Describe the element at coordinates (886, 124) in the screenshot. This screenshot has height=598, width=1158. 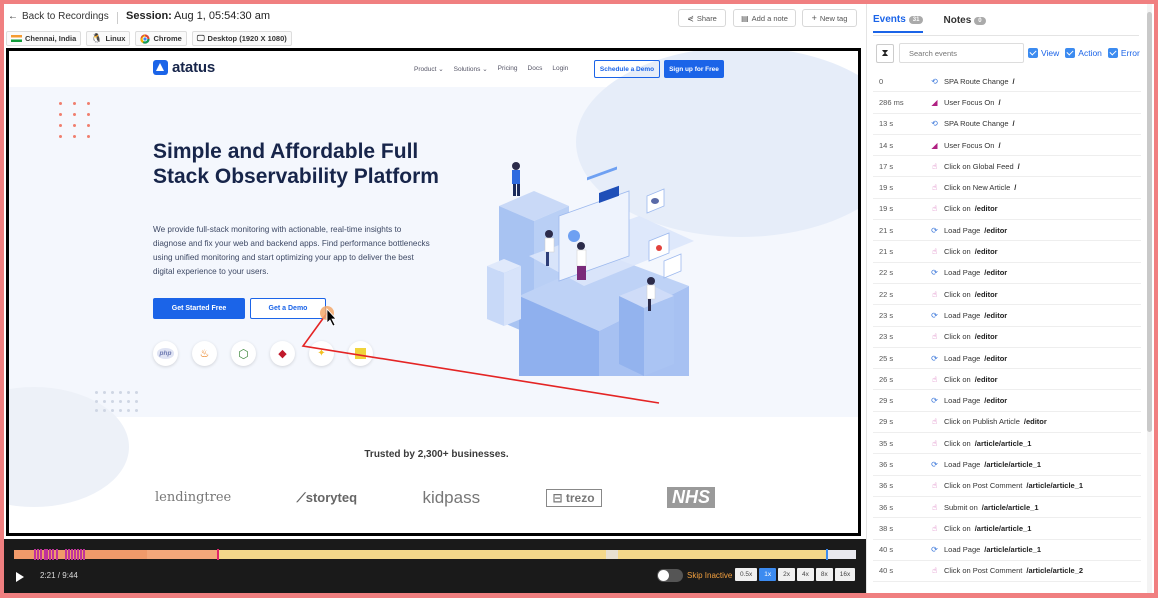
I see `event-time: 13 s` at that location.